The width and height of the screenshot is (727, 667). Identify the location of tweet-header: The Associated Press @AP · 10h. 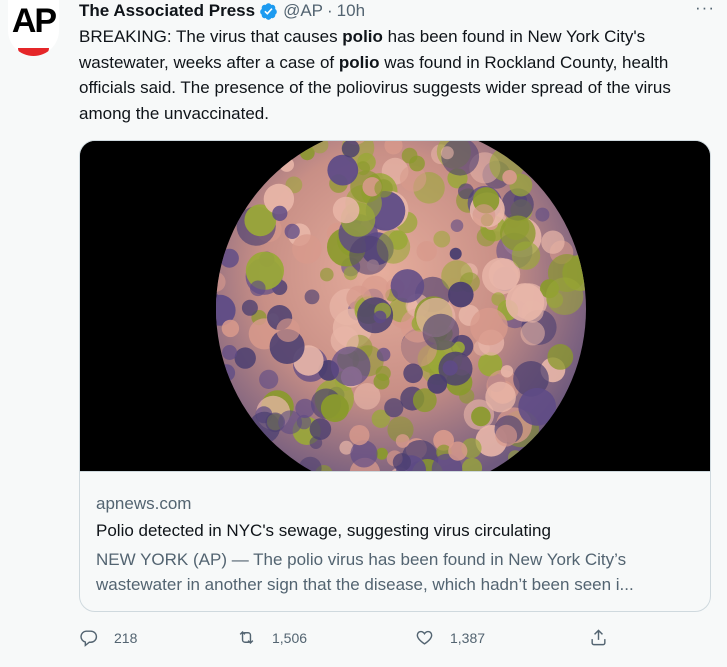
(222, 11).